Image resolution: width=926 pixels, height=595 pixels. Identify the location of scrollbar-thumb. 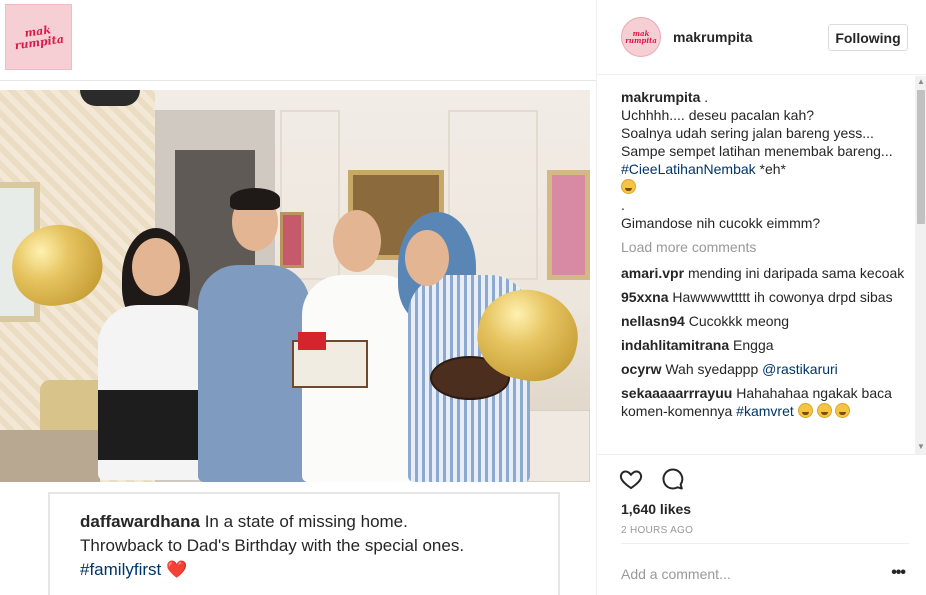
(921, 157).